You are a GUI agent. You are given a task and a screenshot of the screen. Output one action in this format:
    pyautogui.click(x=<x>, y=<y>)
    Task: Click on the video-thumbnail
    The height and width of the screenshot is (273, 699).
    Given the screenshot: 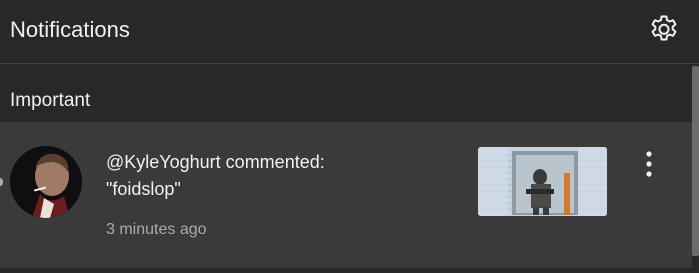 What is the action you would take?
    pyautogui.click(x=542, y=181)
    